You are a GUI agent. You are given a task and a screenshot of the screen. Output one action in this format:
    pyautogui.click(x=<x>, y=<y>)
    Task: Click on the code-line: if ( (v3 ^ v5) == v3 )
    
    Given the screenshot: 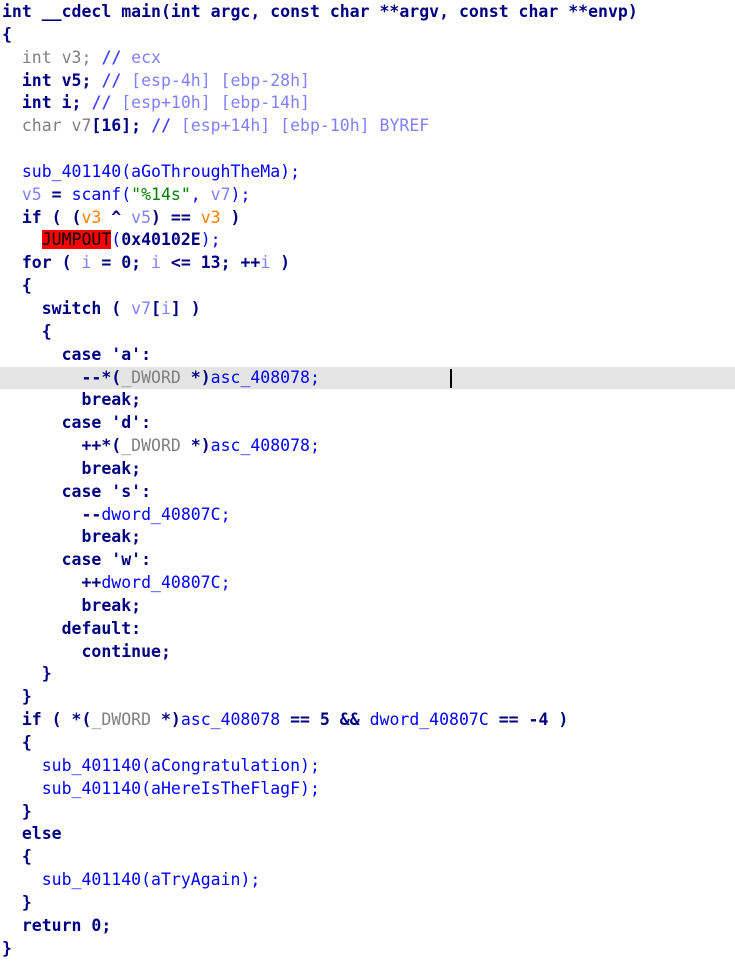 What is the action you would take?
    pyautogui.click(x=367, y=218)
    